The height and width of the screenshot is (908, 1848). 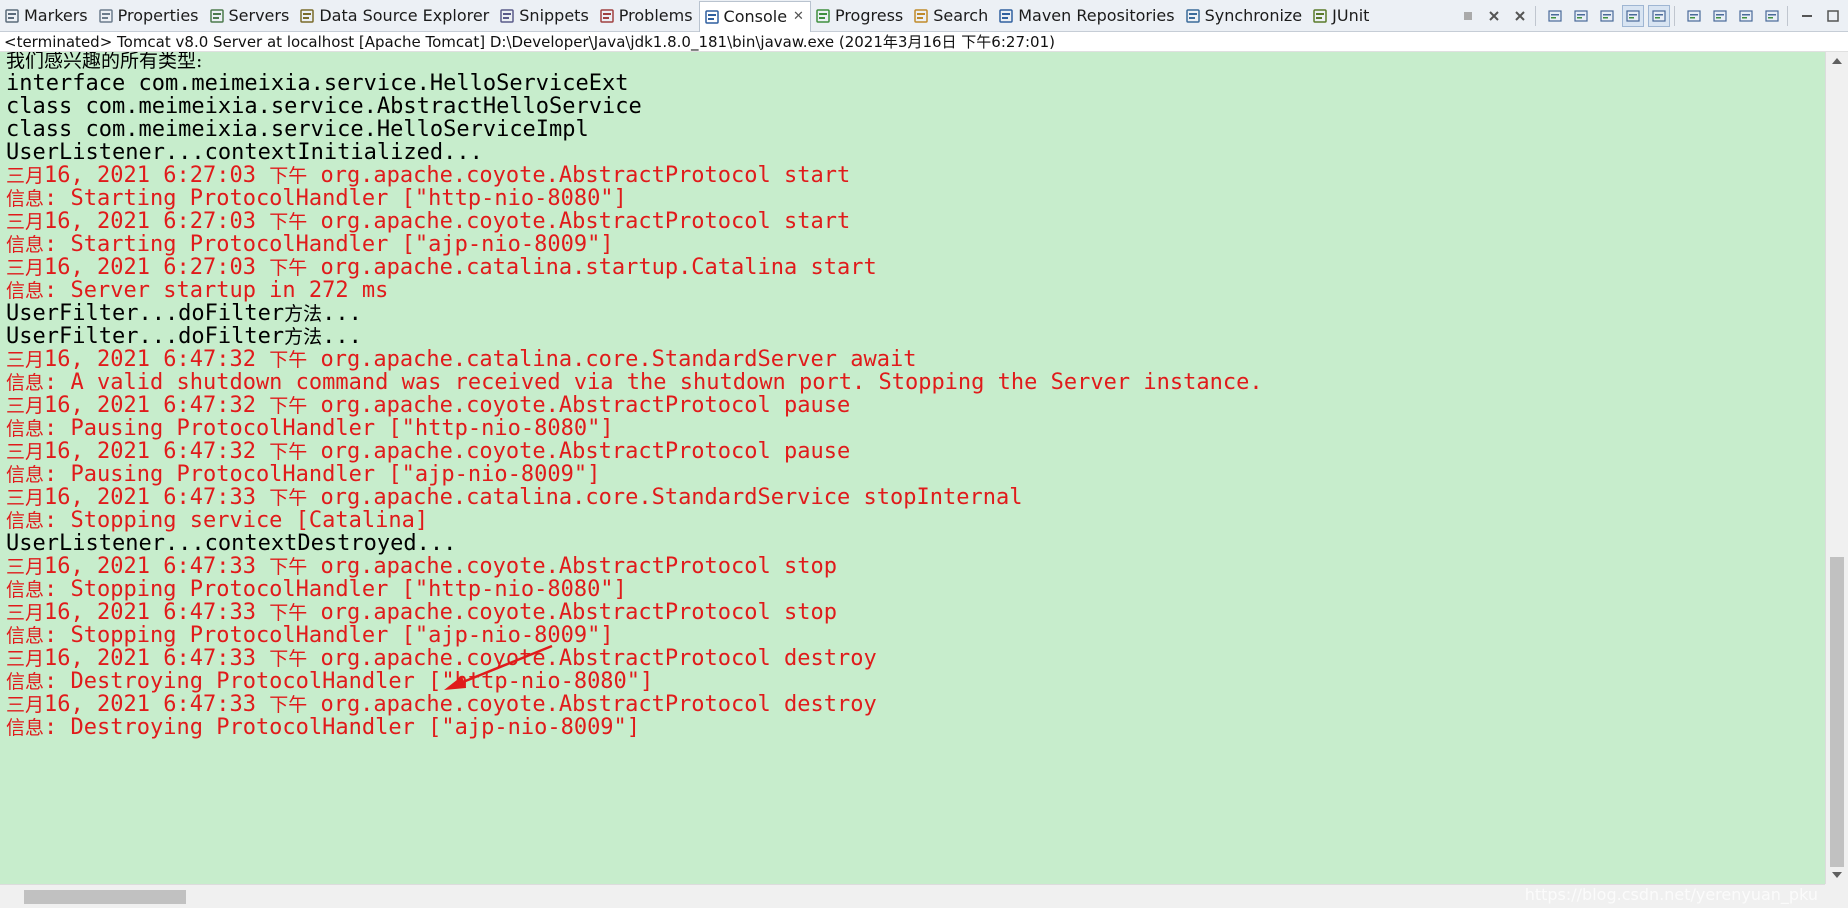 I want to click on maven-icon, so click(x=1006, y=16).